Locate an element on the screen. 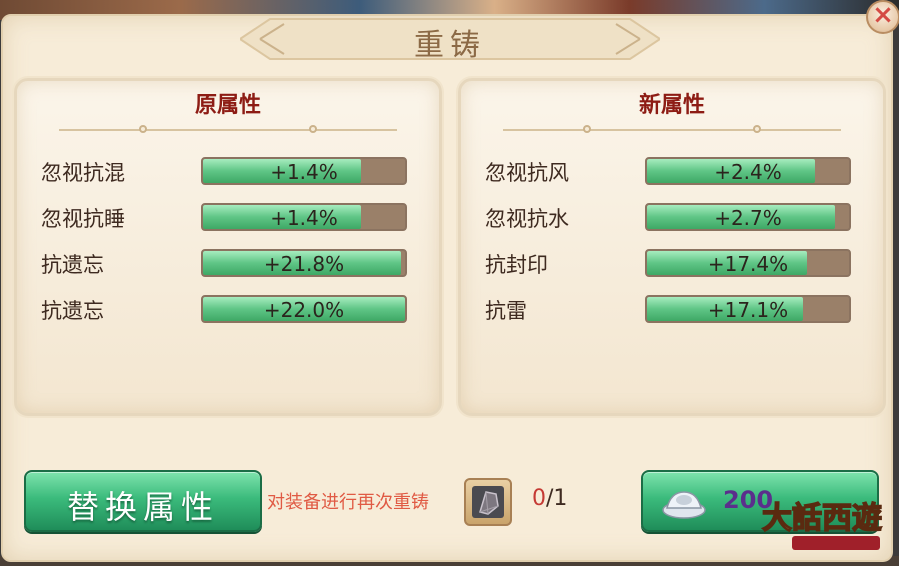 This screenshot has height=566, width=899. attribute-name: 忽视抗水 is located at coordinates (527, 219).